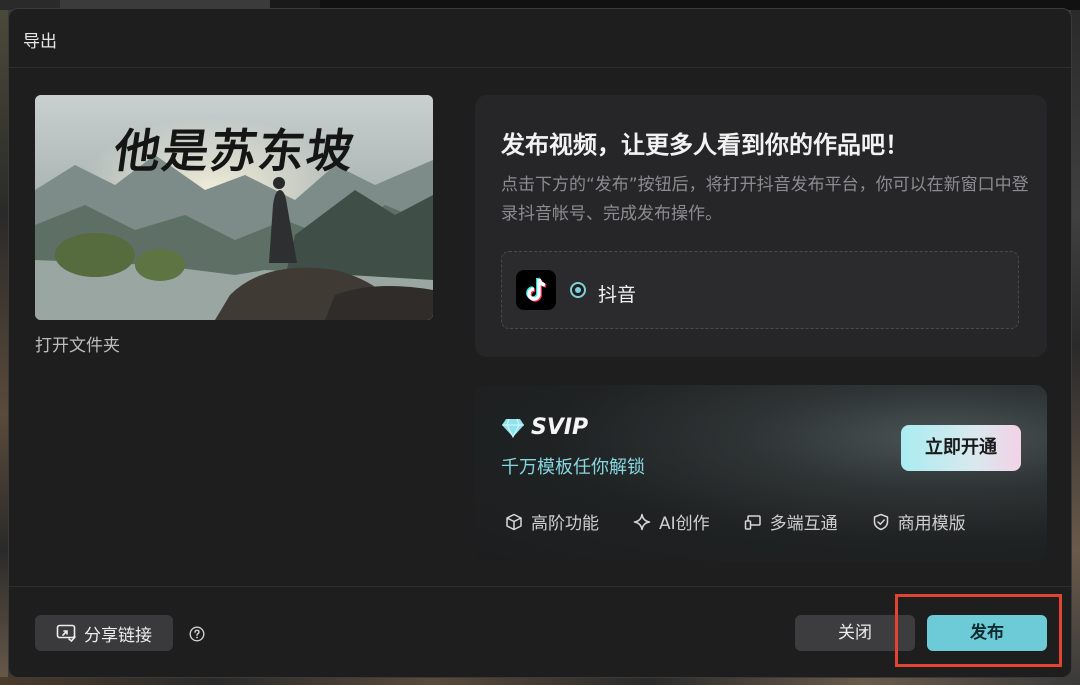  I want to click on feature-label: 高阶功能, so click(565, 524).